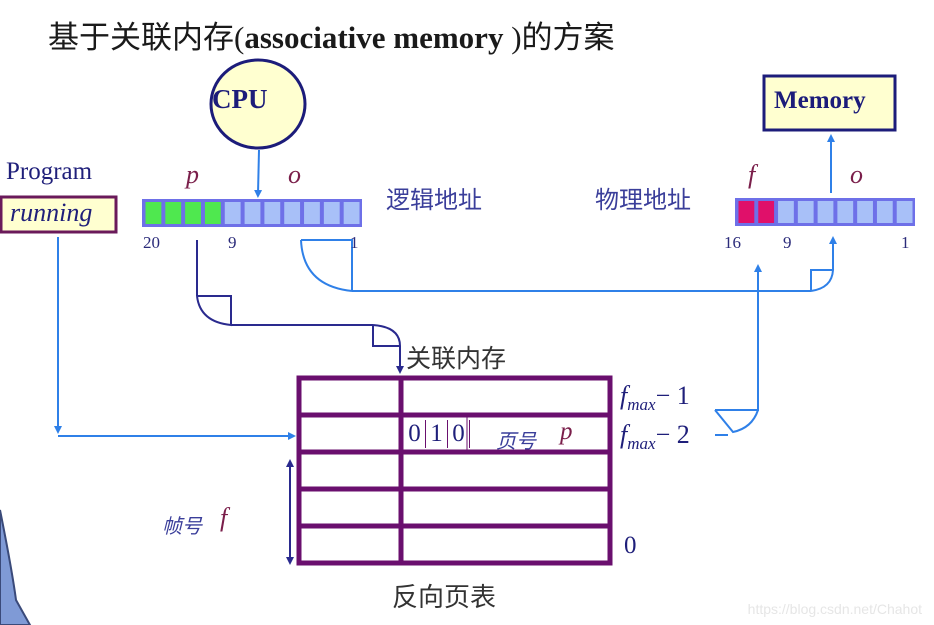  What do you see at coordinates (294, 174) in the screenshot?
I see `logical-offset-var: o` at bounding box center [294, 174].